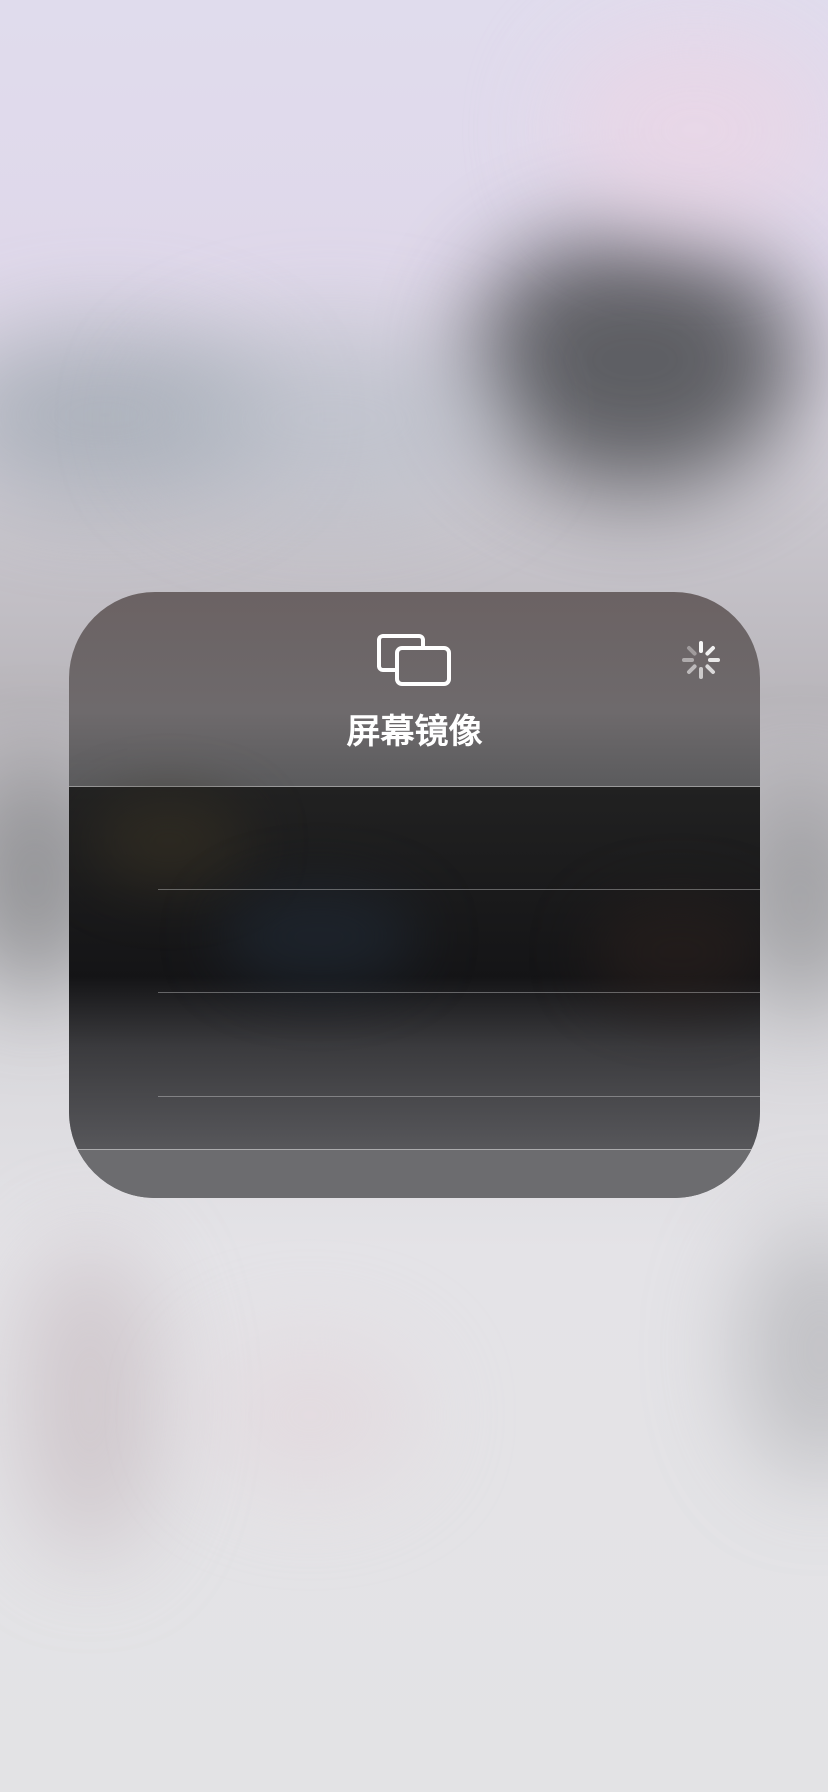 The width and height of the screenshot is (828, 1792). I want to click on panel-title: 屏幕镜像, so click(414, 732).